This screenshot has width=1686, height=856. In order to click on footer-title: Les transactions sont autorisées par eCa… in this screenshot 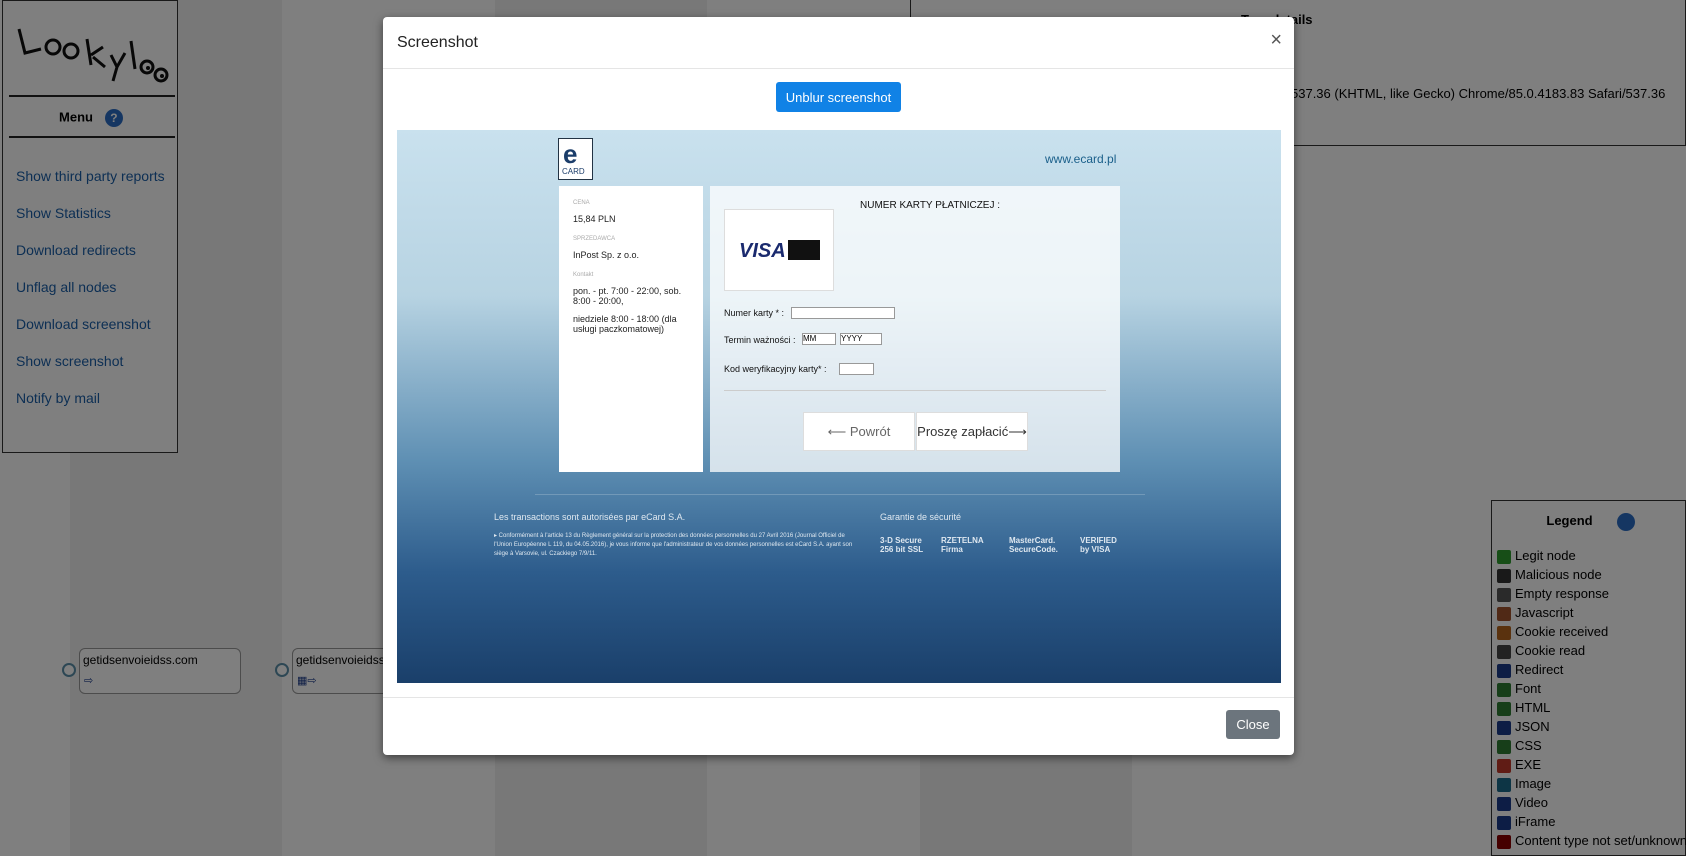, I will do `click(590, 517)`.